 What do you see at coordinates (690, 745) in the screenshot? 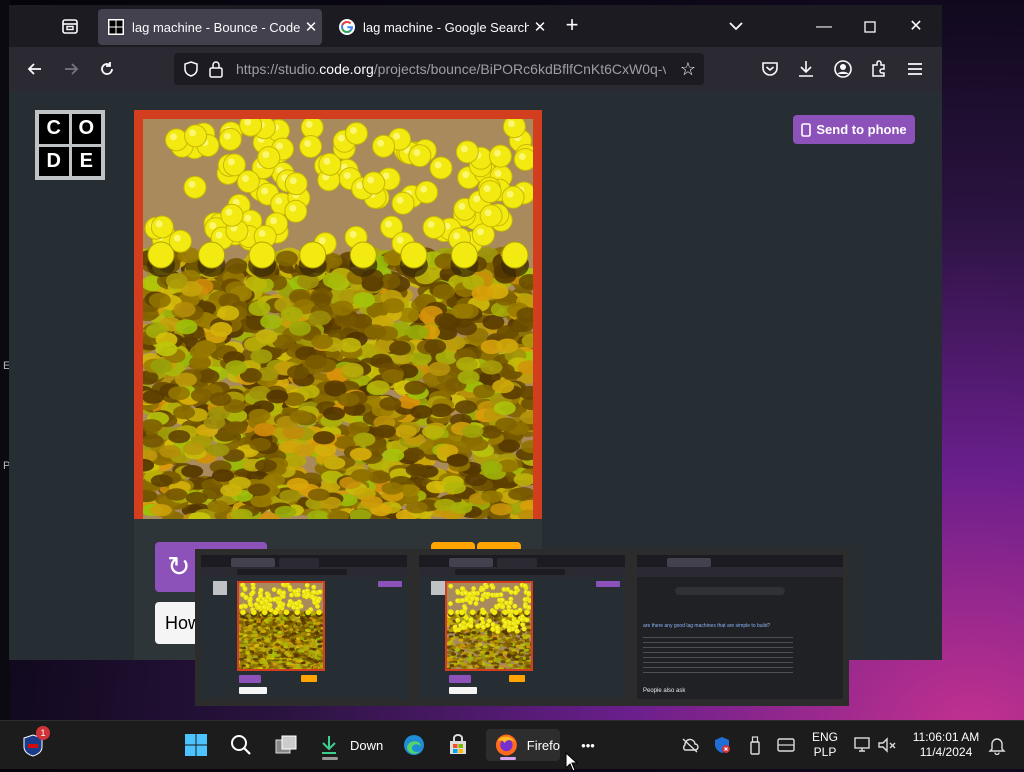
I see `sync-off-tray` at bounding box center [690, 745].